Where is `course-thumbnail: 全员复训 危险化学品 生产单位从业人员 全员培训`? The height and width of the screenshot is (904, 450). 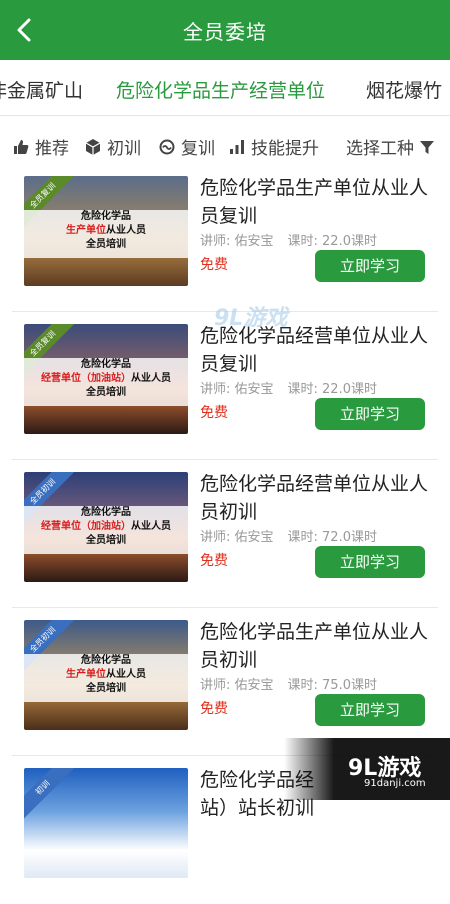
course-thumbnail: 全员复训 危险化学品 生产单位从业人员 全员培训 is located at coordinates (106, 231).